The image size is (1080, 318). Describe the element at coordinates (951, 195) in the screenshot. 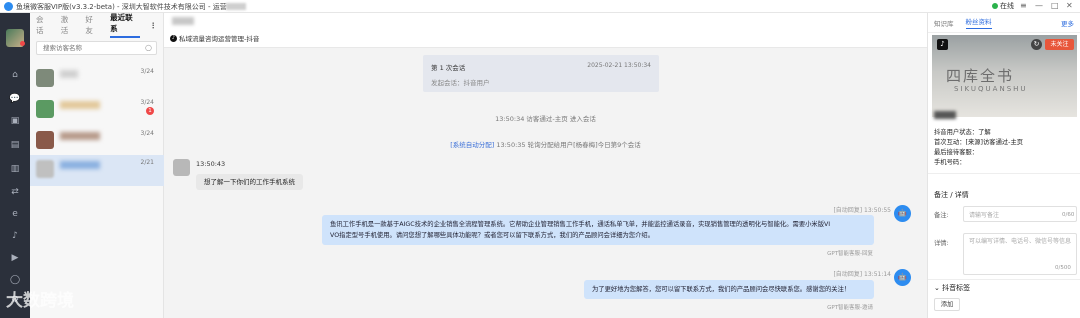

I see `notes-title: 备注 / 详情` at that location.